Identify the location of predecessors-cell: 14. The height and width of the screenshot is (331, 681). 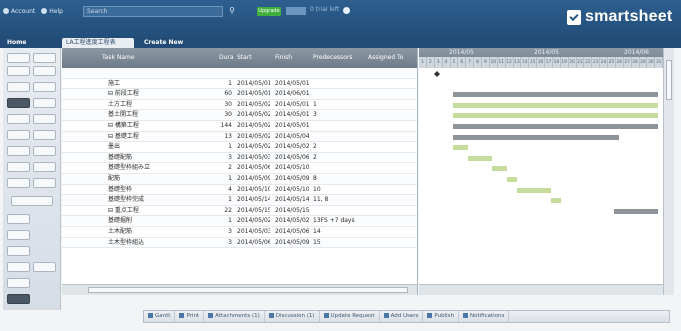
(343, 232).